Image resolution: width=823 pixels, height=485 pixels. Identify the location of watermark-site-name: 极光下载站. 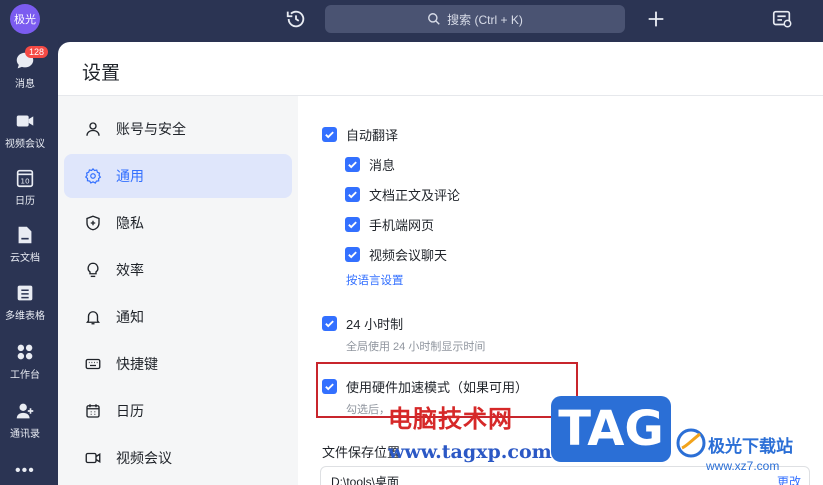
(750, 446).